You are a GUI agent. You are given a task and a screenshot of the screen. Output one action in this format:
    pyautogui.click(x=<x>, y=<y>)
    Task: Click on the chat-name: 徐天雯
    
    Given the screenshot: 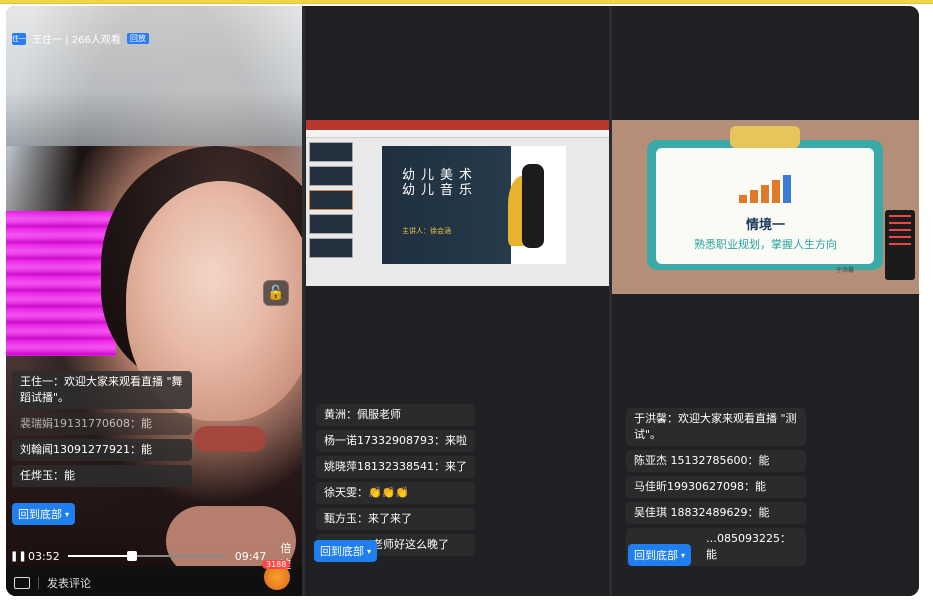 What is the action you would take?
    pyautogui.click(x=340, y=492)
    